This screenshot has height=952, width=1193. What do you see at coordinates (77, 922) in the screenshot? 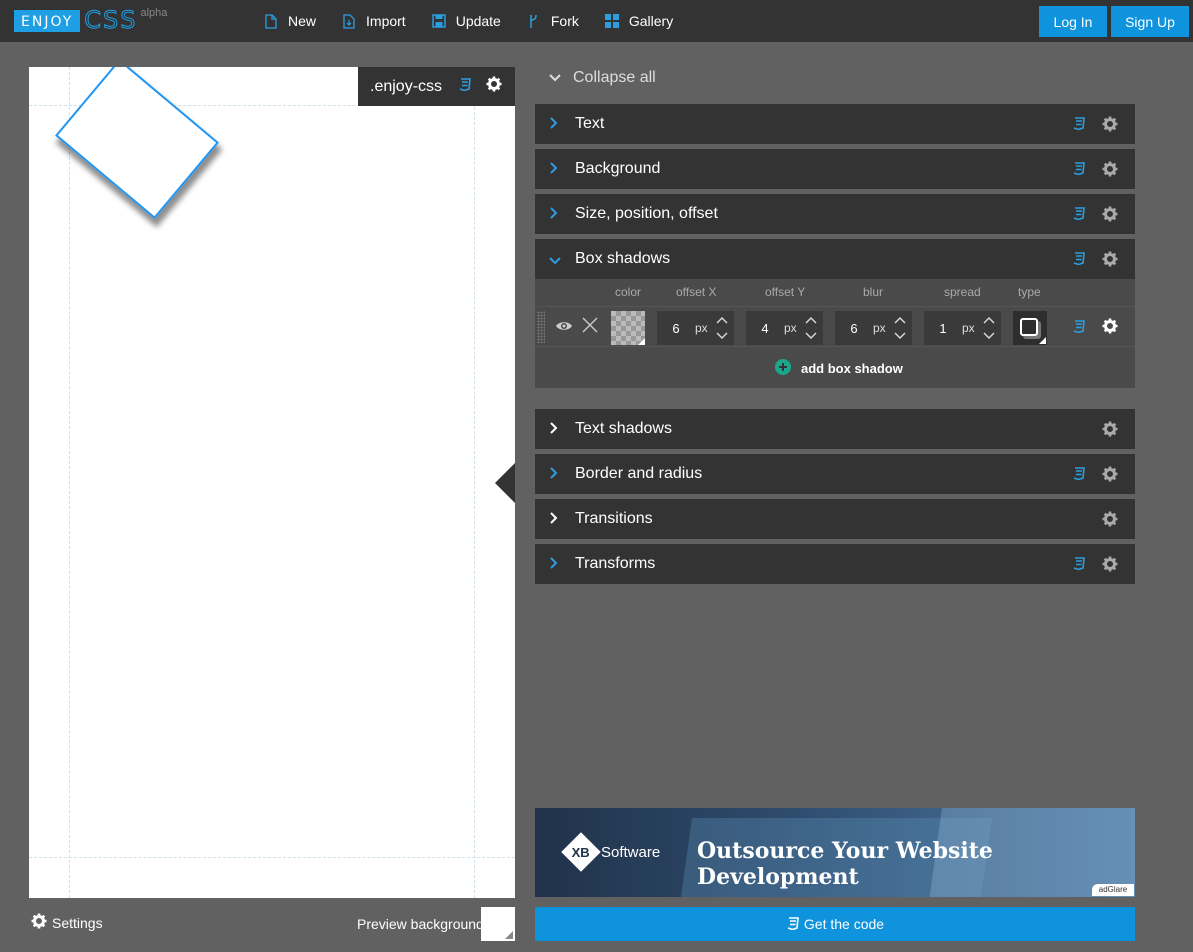
I see `settings-label: Settings` at bounding box center [77, 922].